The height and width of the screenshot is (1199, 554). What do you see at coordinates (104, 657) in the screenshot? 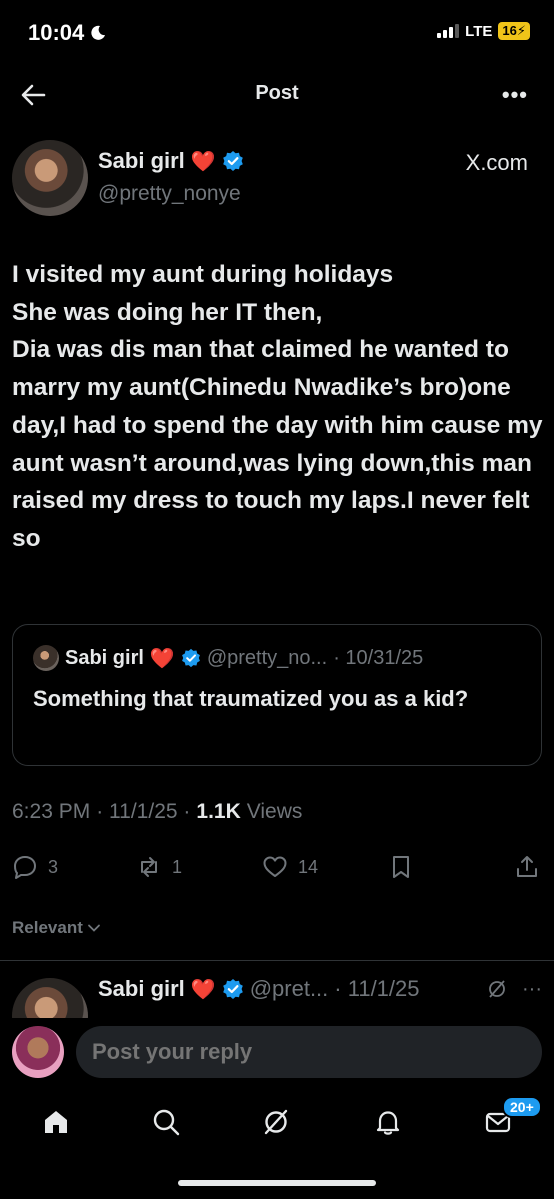
I see `quoted-author-name: Sabi girl` at bounding box center [104, 657].